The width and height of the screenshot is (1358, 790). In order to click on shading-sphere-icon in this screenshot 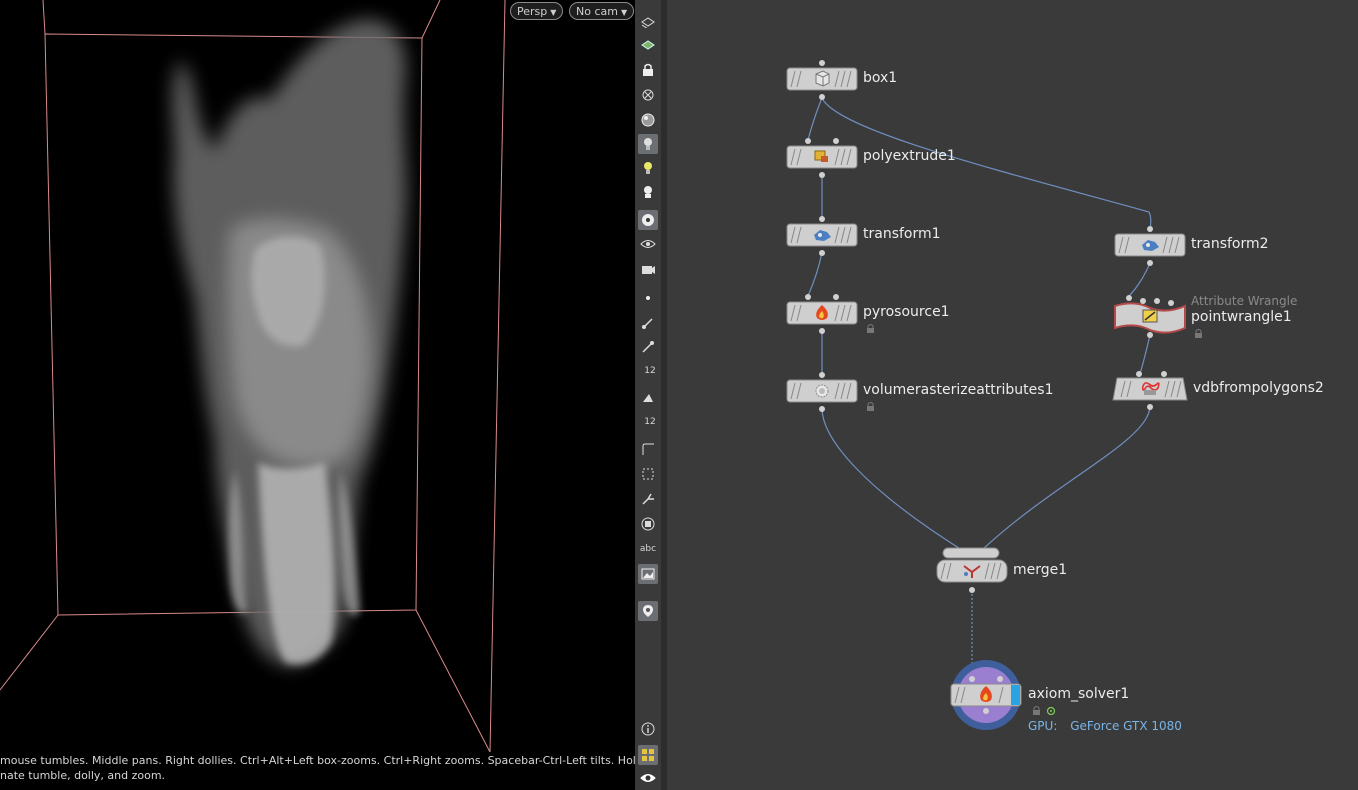, I will do `click(648, 120)`.